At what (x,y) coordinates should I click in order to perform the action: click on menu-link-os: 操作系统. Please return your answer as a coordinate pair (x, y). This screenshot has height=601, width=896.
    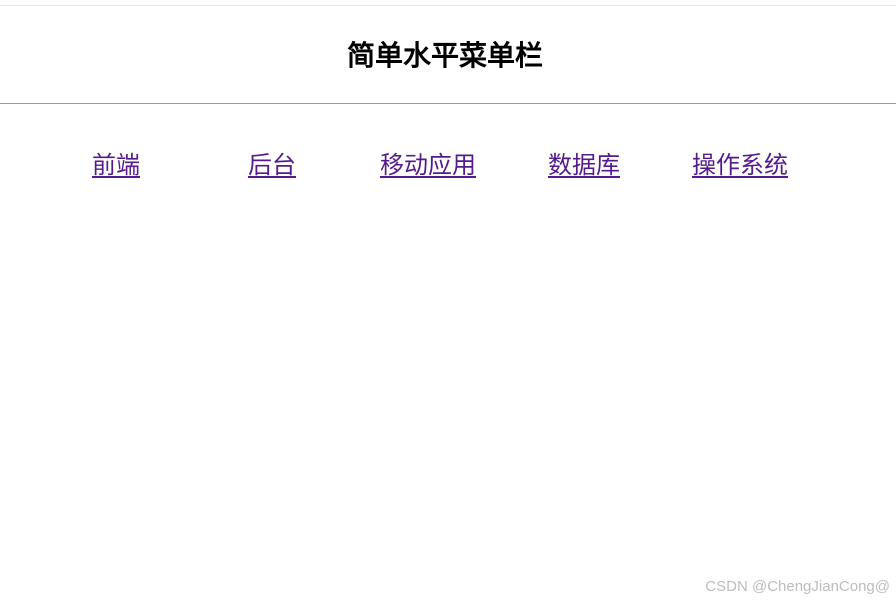
    Looking at the image, I should click on (740, 165).